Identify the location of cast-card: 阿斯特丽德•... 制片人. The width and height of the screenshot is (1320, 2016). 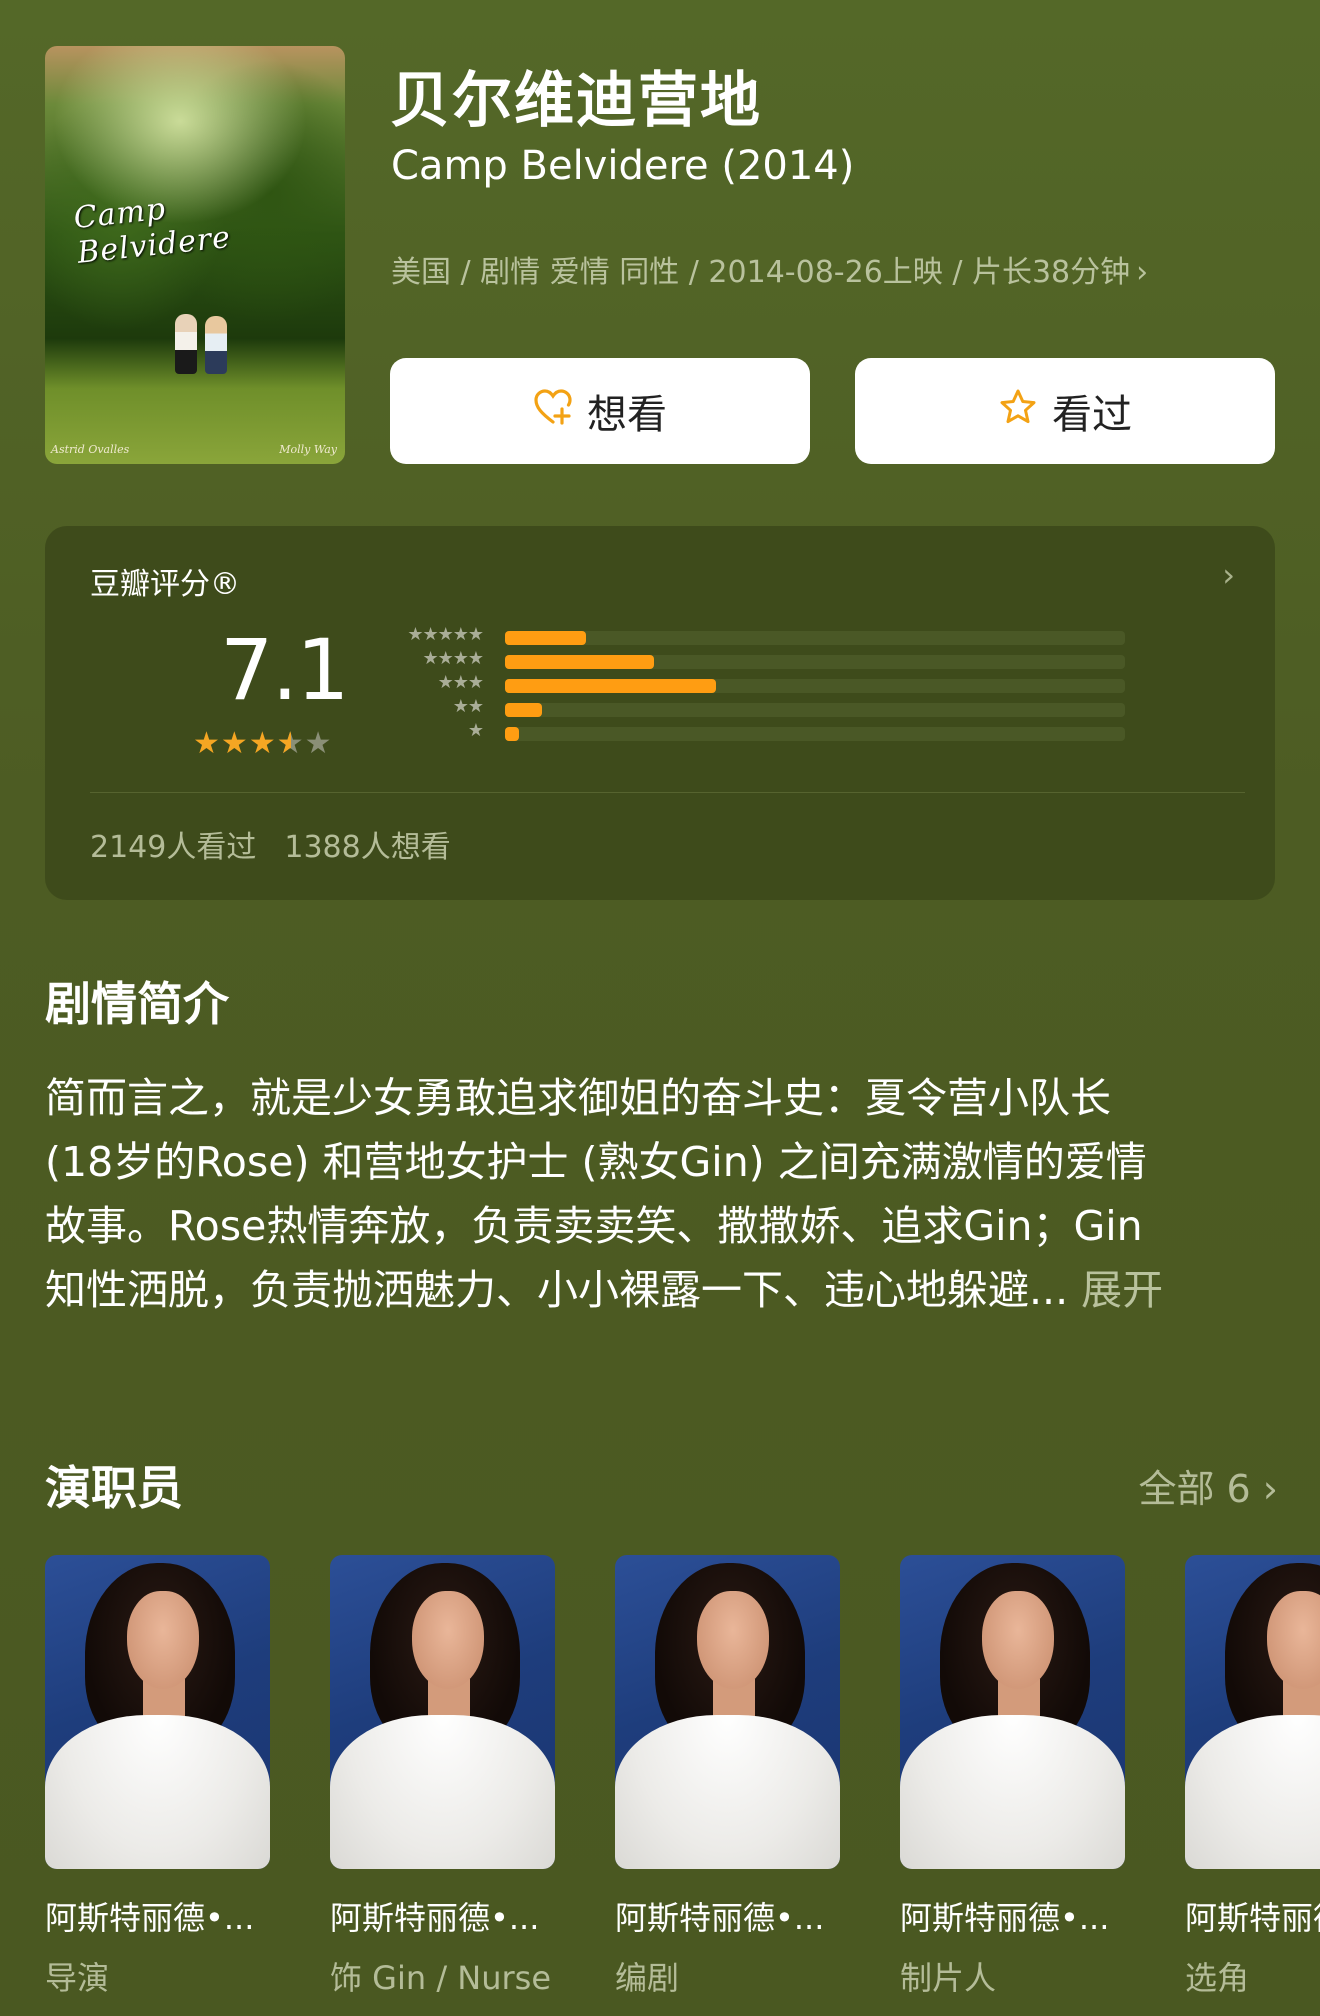
(1012, 1777).